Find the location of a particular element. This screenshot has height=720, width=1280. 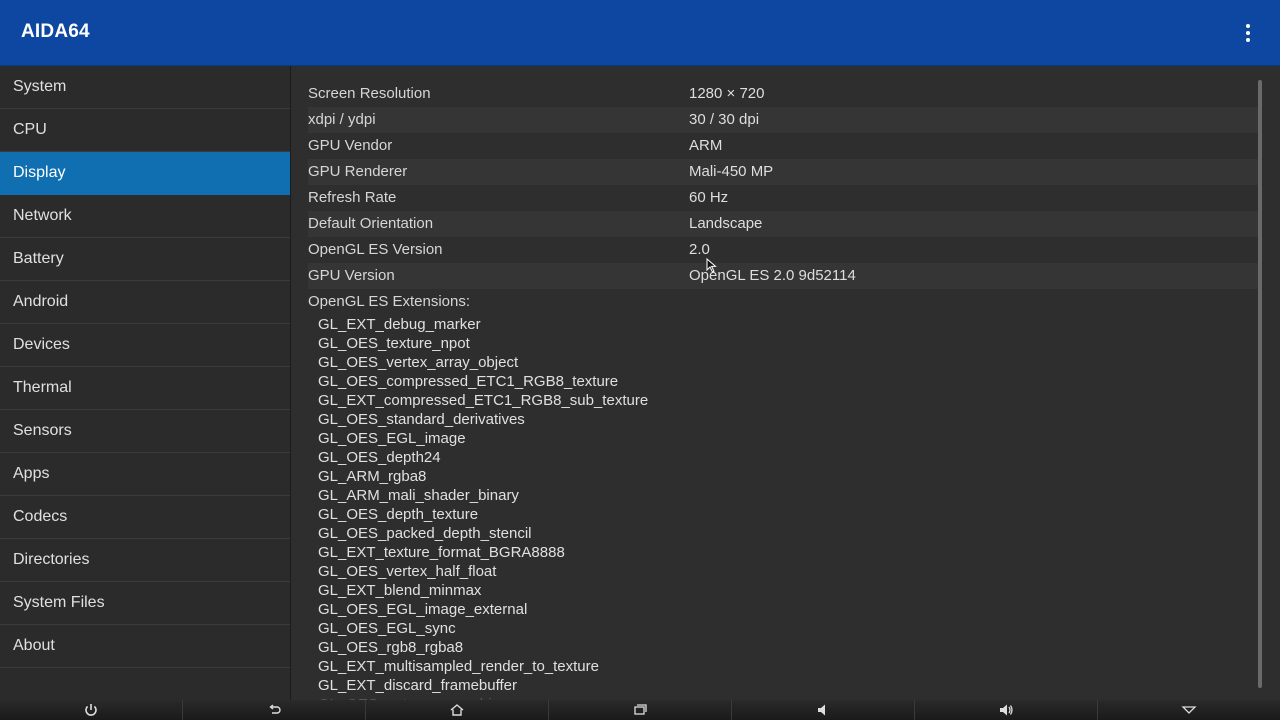

home-icon is located at coordinates (457, 710).